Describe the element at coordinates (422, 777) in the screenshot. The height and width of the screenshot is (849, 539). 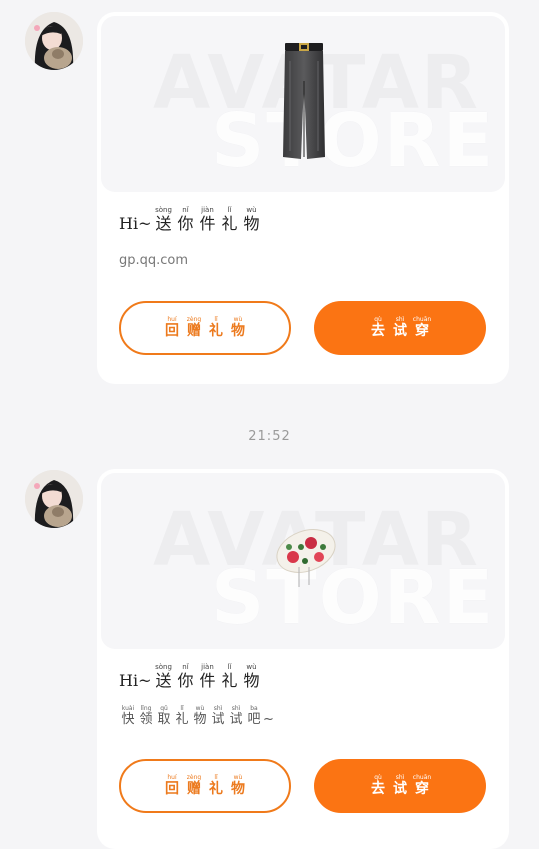
I see `pinyin-annotation: chuān` at that location.